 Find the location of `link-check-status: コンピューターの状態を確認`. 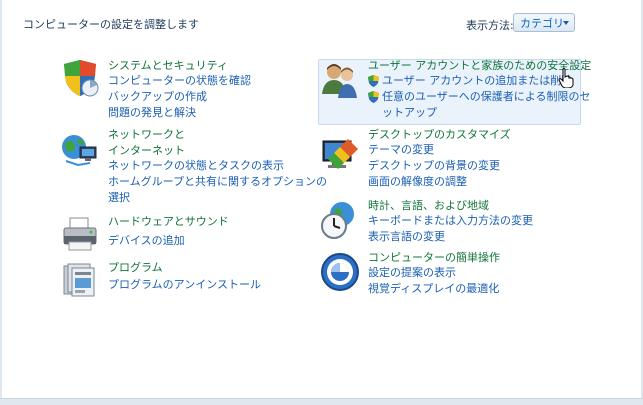

link-check-status: コンピューターの状態を確認 is located at coordinates (179, 81).